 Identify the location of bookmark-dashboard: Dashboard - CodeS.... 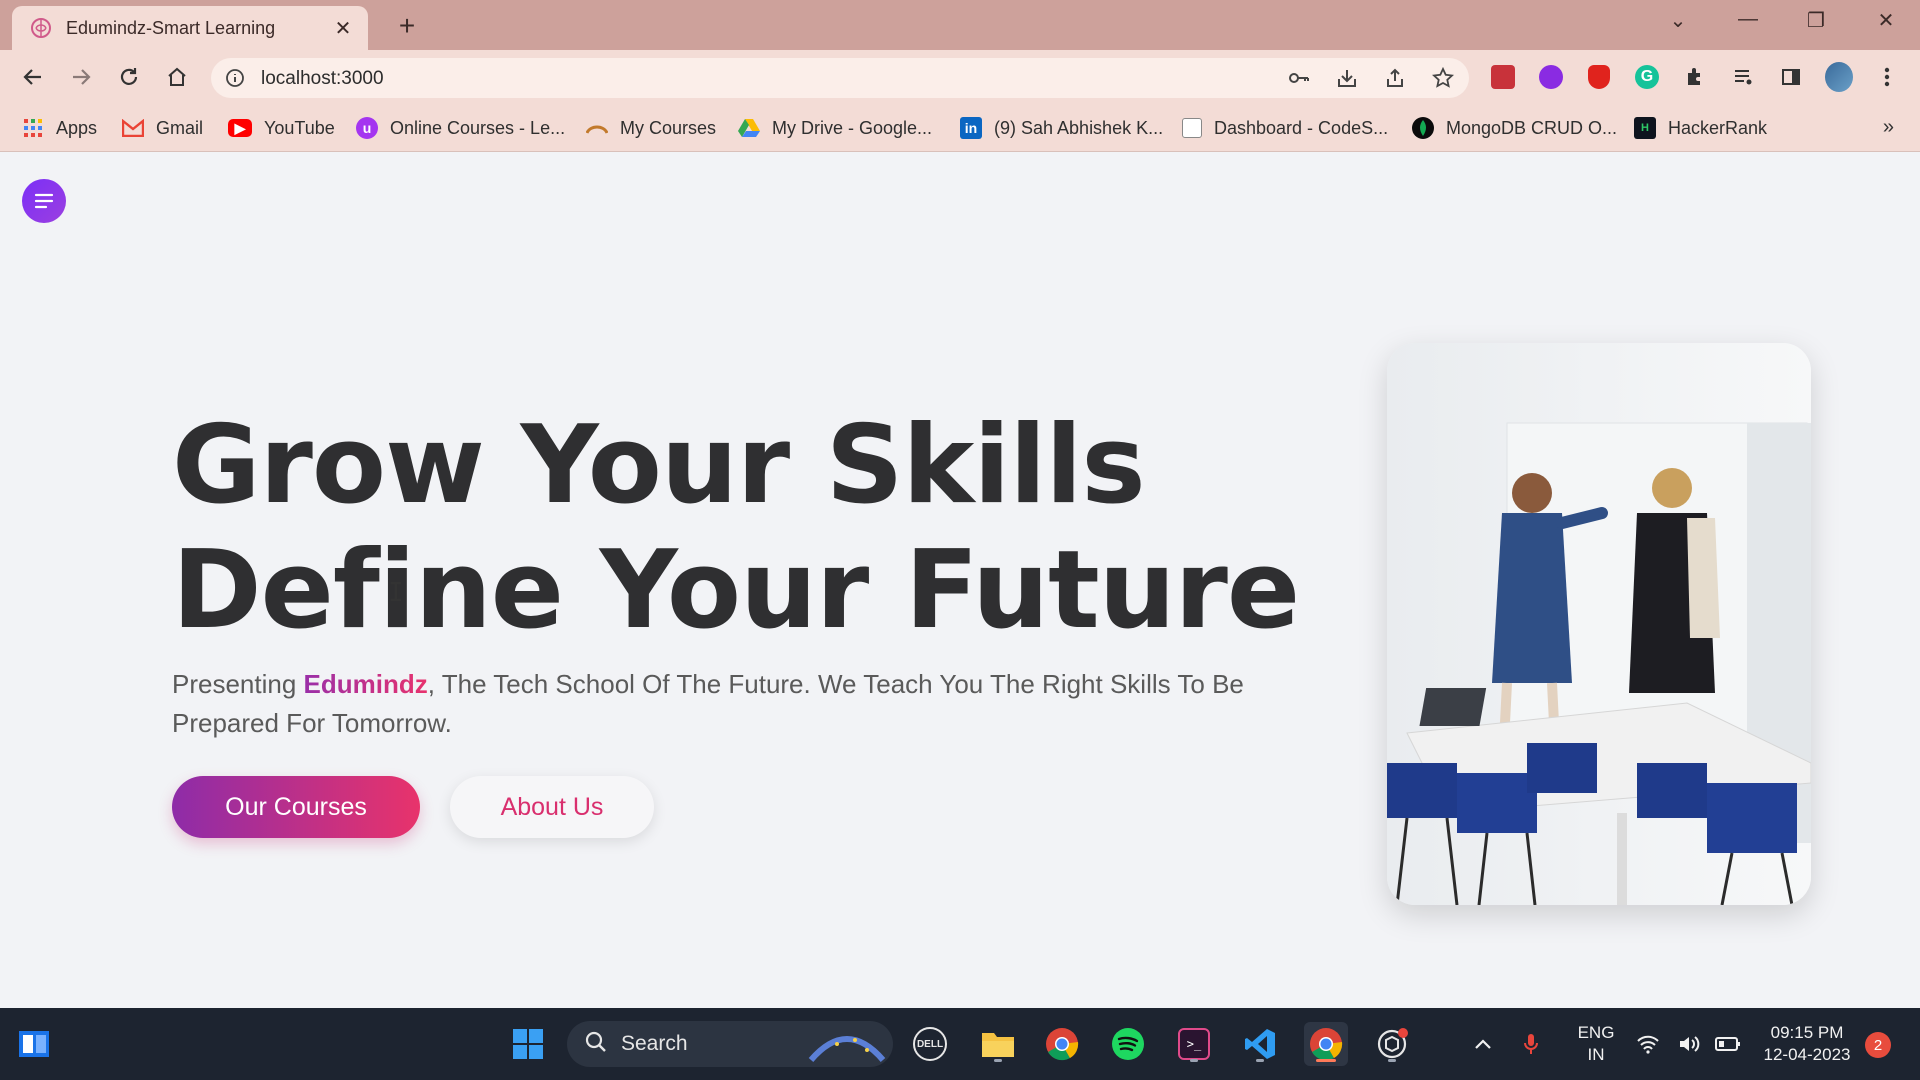
(1285, 128).